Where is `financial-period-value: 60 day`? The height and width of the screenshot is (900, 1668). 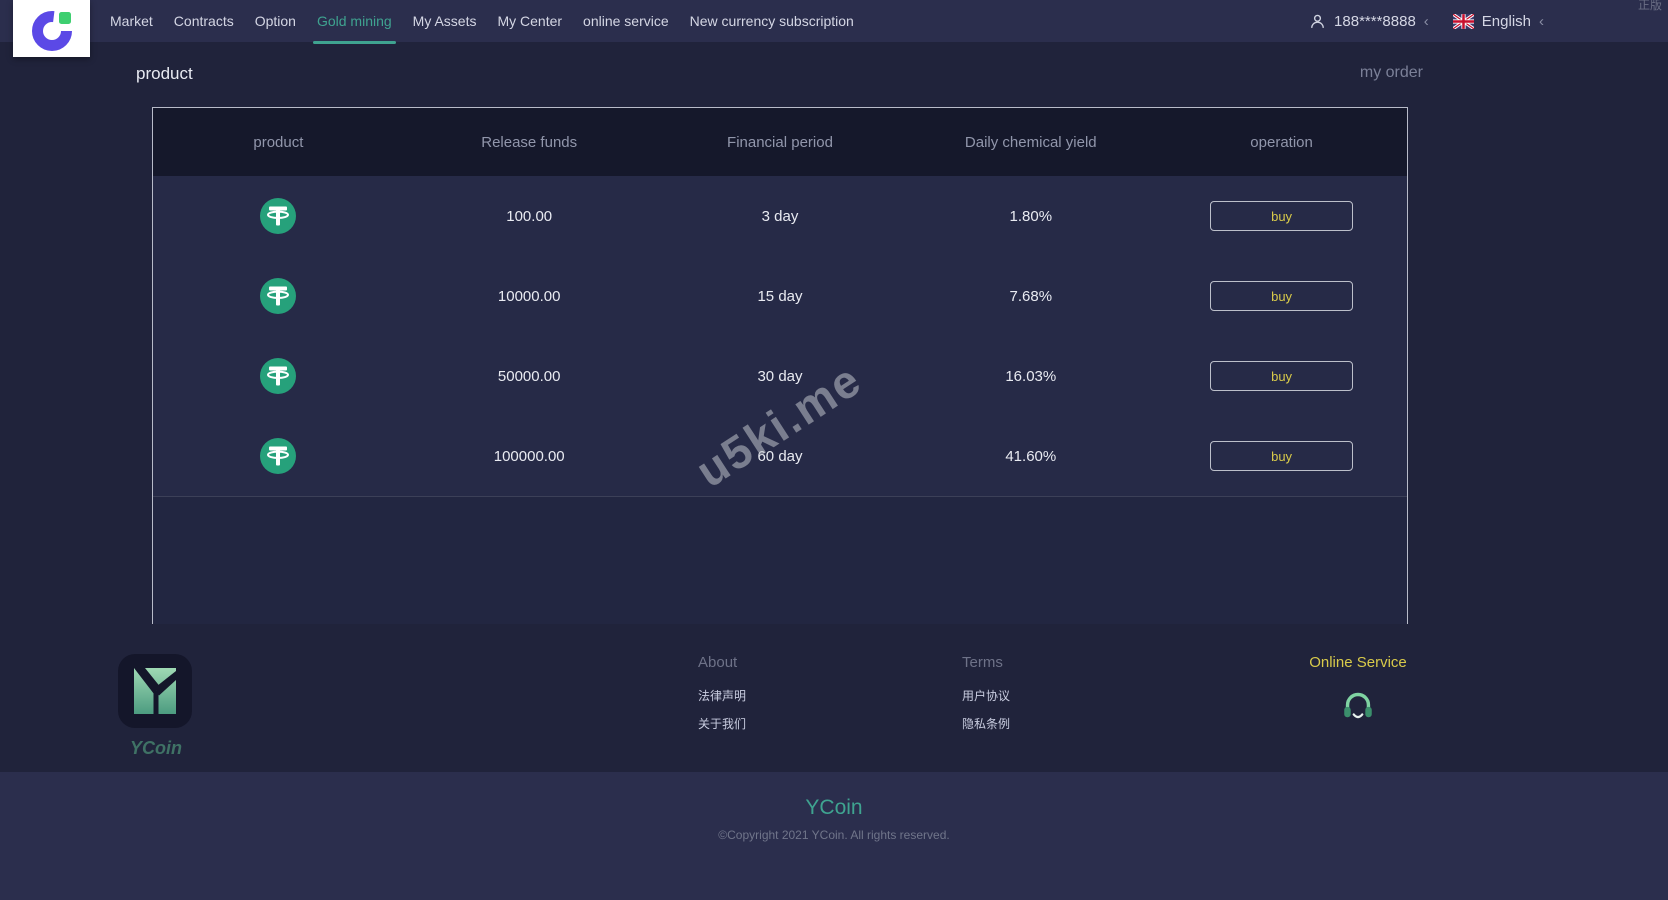
financial-period-value: 60 day is located at coordinates (780, 456).